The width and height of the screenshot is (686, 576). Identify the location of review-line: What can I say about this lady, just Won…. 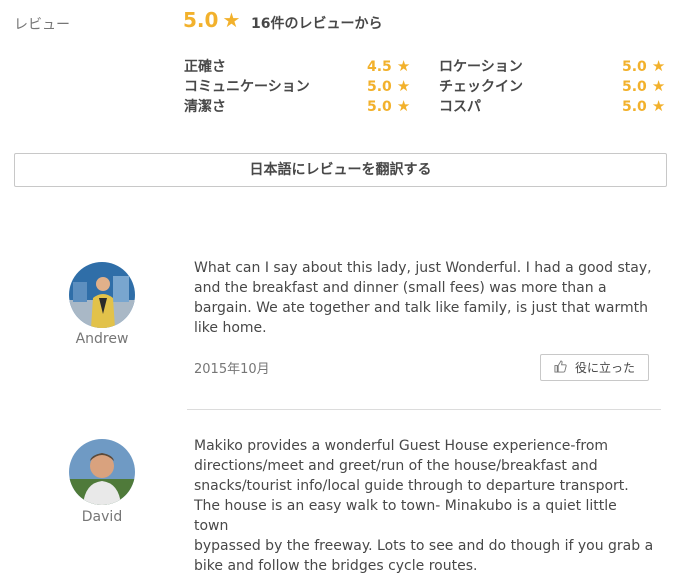
(423, 268).